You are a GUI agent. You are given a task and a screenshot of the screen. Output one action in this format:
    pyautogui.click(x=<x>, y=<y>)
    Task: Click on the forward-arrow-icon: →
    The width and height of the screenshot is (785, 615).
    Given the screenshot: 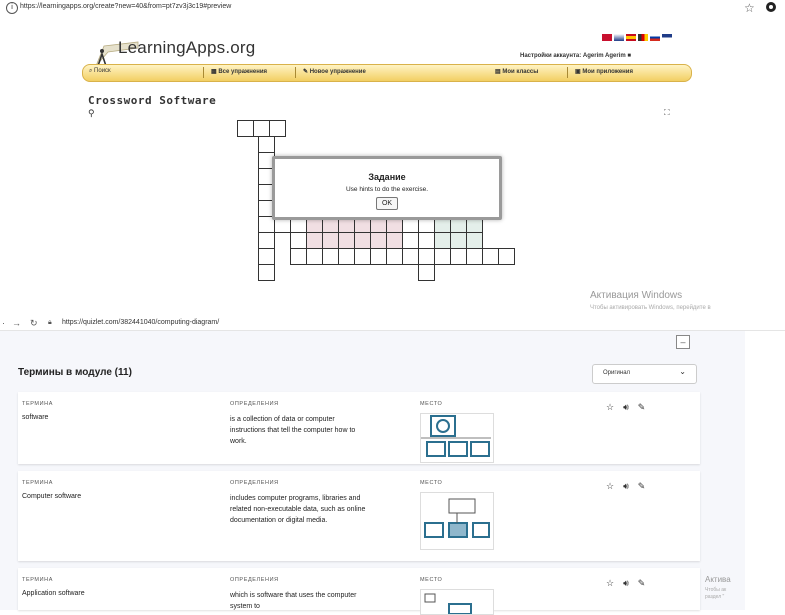 What is the action you would take?
    pyautogui.click(x=16, y=323)
    